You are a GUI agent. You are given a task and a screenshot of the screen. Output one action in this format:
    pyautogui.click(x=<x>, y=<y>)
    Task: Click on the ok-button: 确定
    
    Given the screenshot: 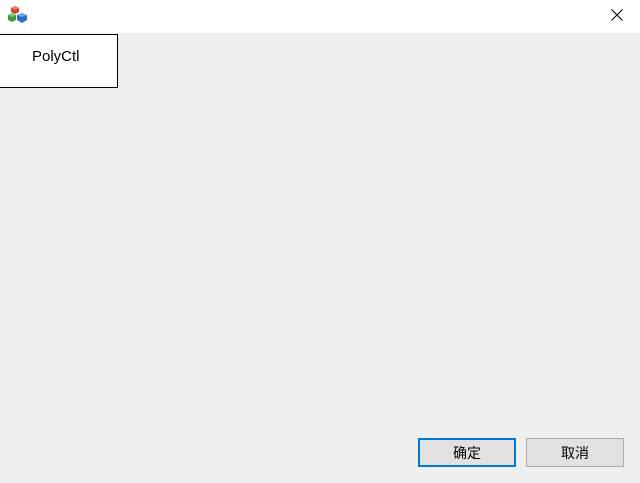 What is the action you would take?
    pyautogui.click(x=467, y=452)
    